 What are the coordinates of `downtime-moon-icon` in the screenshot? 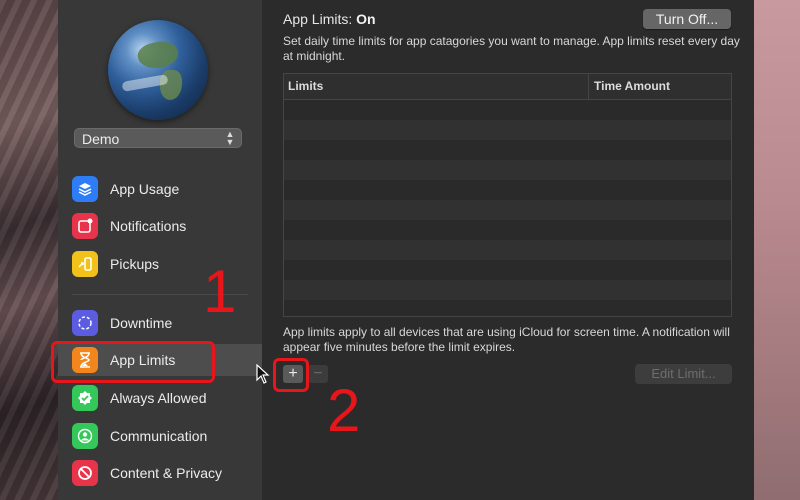 It's located at (85, 323).